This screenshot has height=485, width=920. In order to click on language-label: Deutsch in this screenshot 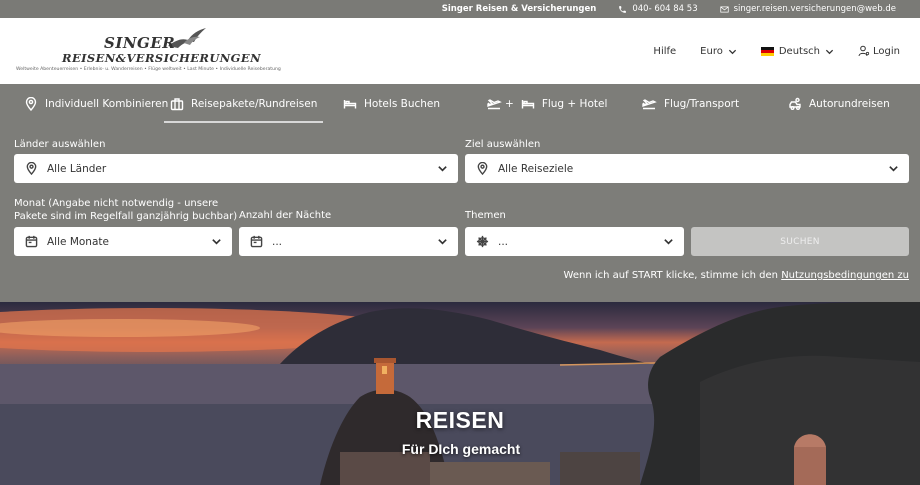, I will do `click(799, 51)`.